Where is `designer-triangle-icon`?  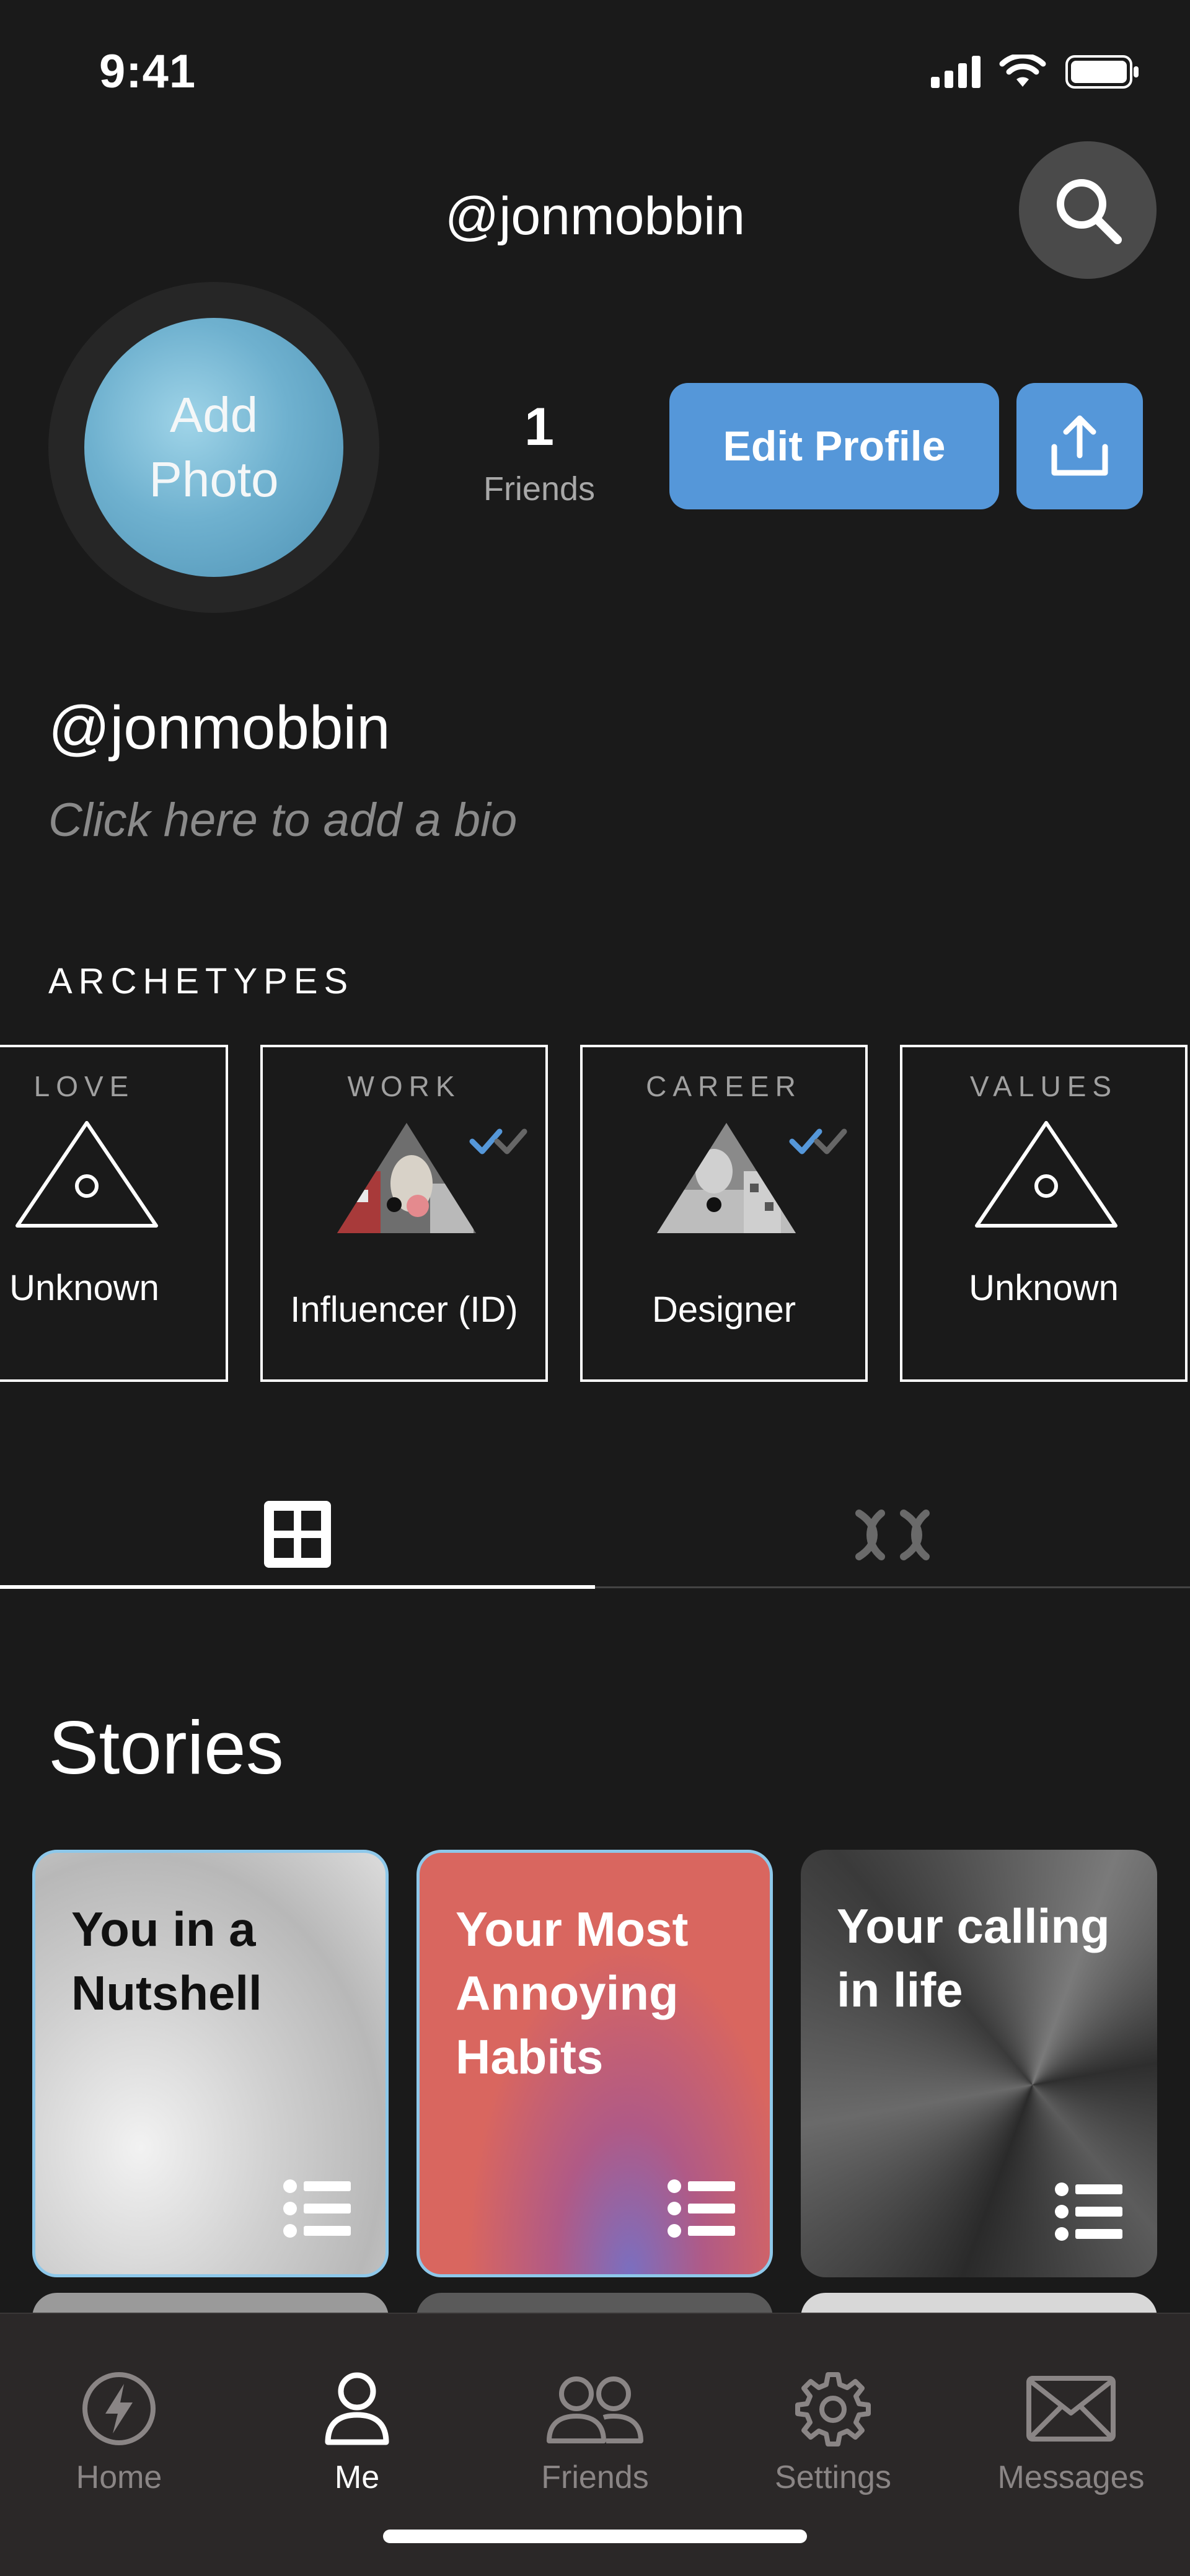
designer-triangle-icon is located at coordinates (726, 1178).